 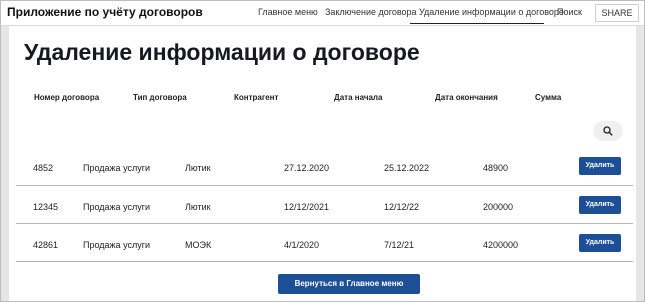 I want to click on nav-link-search: Поиск, so click(x=569, y=12).